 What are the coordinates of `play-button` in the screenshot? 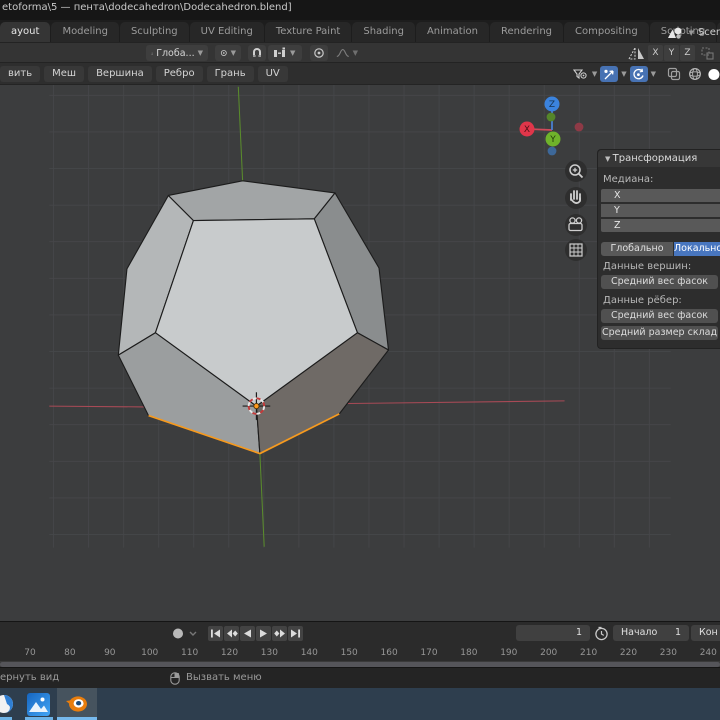 It's located at (263, 633).